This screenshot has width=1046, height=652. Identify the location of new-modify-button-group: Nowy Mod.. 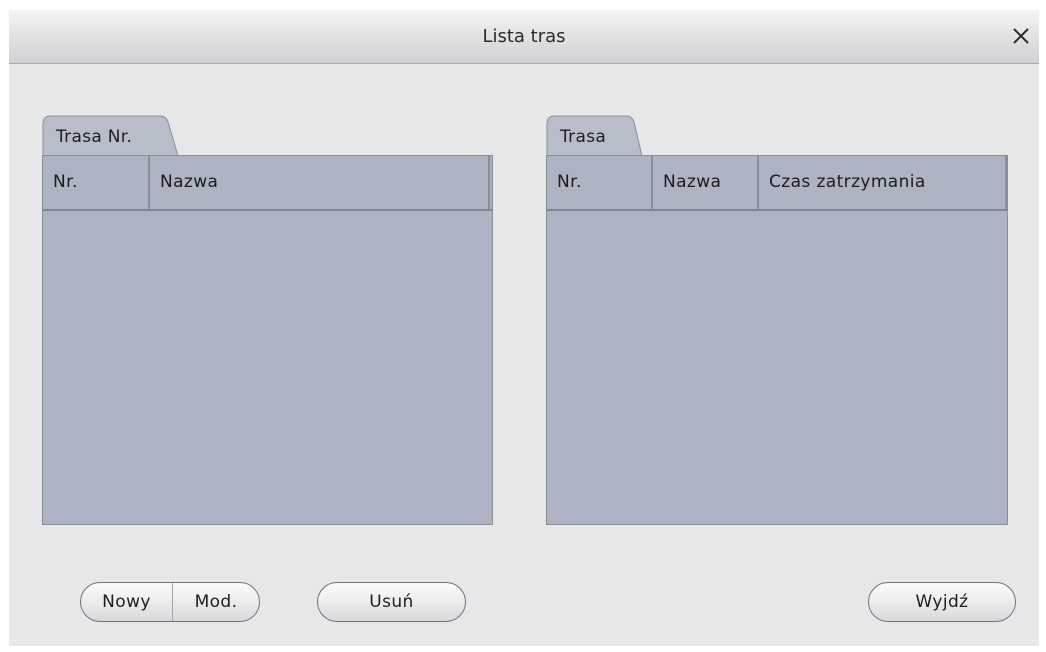
(170, 602).